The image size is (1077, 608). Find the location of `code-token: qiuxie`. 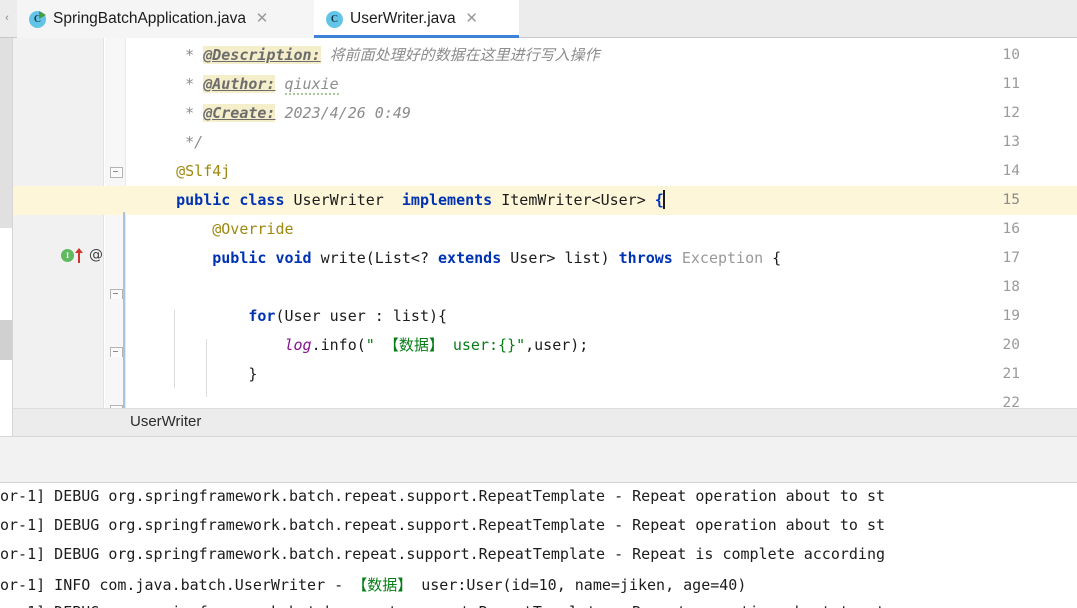

code-token: qiuxie is located at coordinates (311, 85).